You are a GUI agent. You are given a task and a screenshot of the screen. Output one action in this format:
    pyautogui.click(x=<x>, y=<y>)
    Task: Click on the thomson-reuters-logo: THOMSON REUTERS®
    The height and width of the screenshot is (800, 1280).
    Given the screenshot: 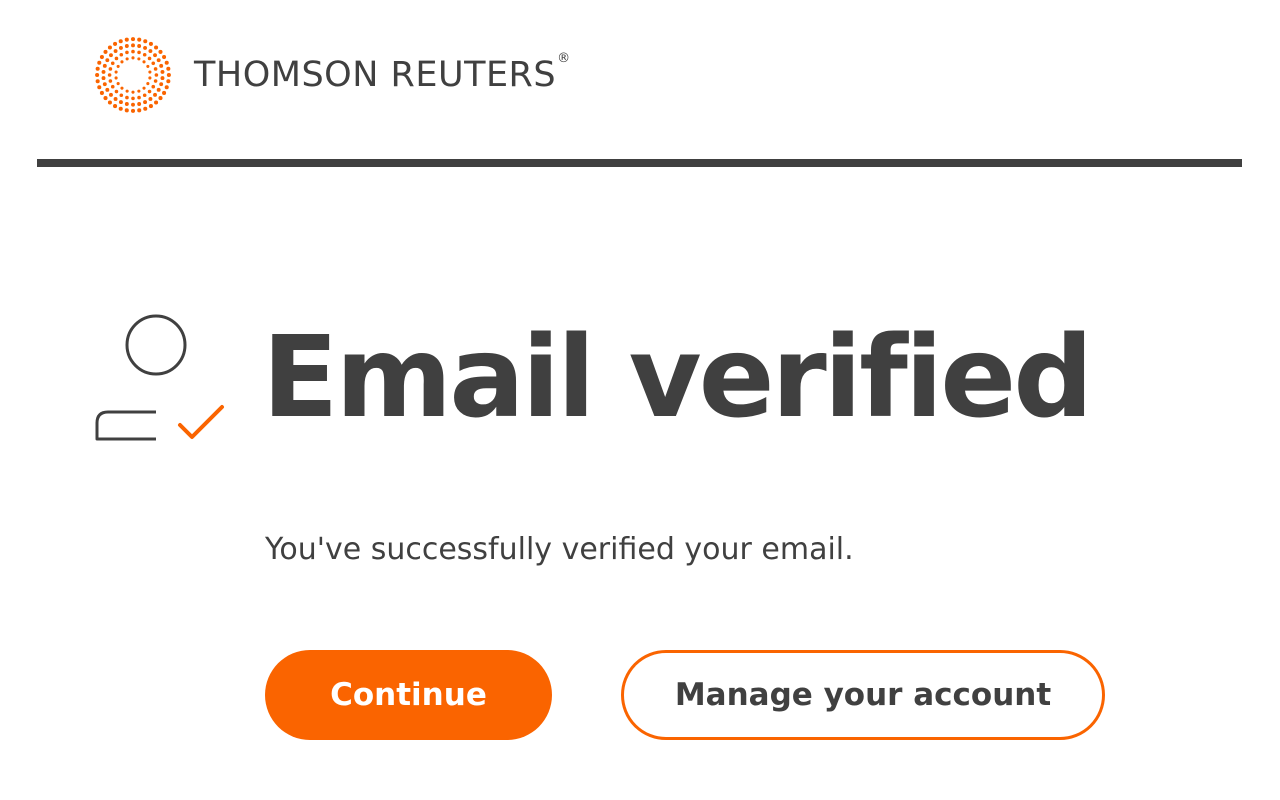 What is the action you would take?
    pyautogui.click(x=332, y=75)
    